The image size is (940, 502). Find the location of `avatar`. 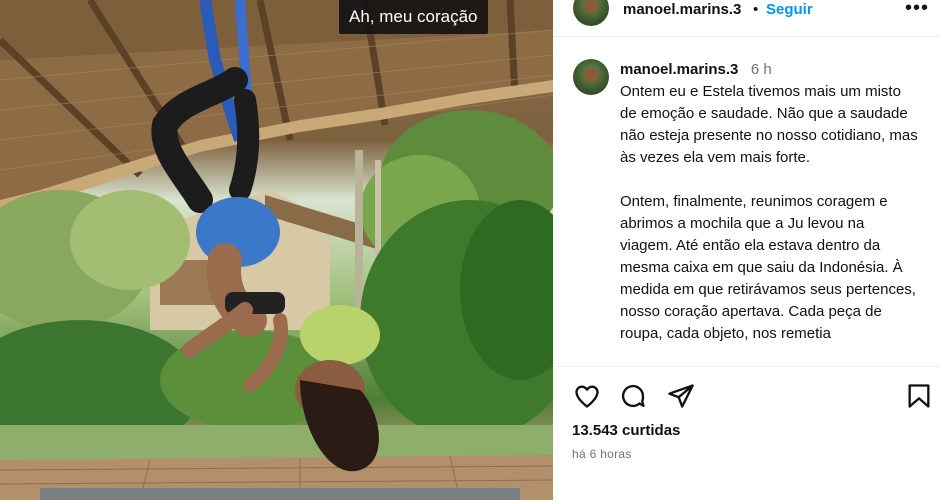

avatar is located at coordinates (591, 13).